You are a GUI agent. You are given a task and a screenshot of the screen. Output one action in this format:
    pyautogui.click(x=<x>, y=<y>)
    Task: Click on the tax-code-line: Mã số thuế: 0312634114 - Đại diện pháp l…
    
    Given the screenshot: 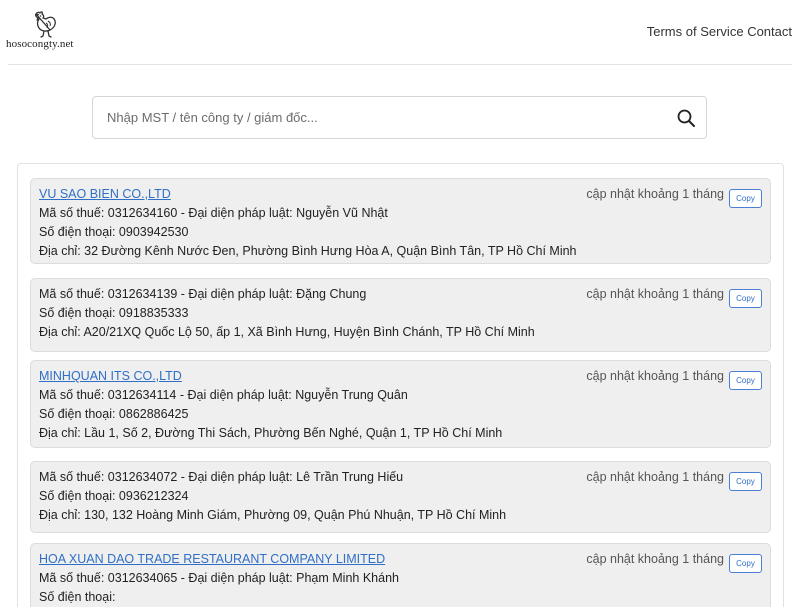 What is the action you would take?
    pyautogui.click(x=223, y=395)
    